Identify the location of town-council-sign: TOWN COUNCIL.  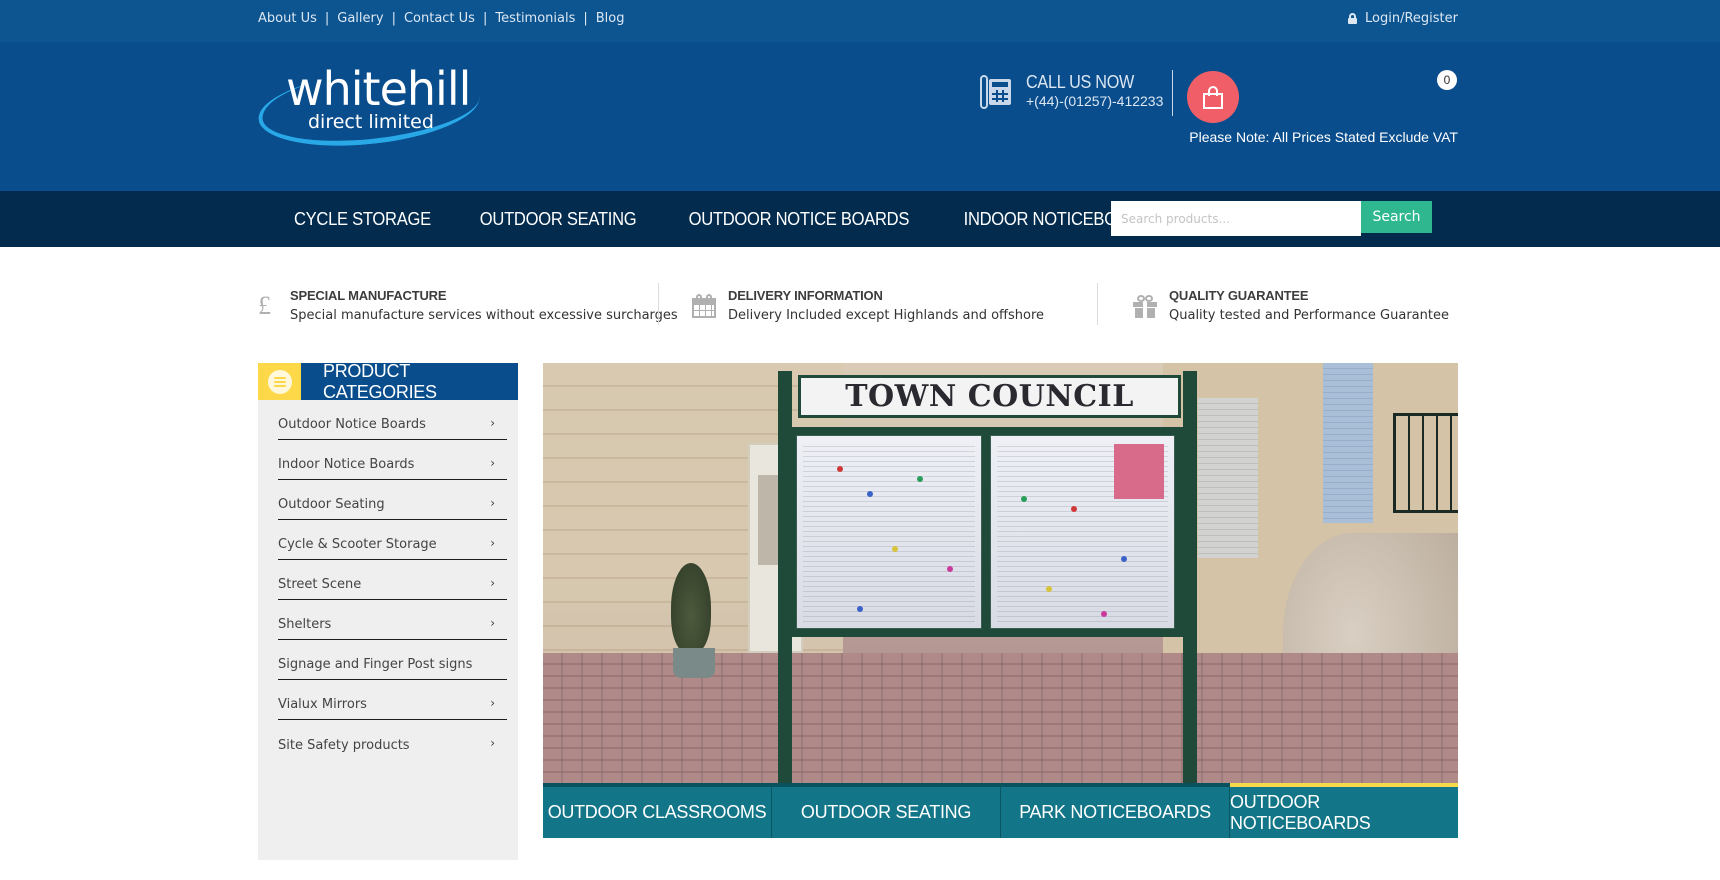
(989, 396).